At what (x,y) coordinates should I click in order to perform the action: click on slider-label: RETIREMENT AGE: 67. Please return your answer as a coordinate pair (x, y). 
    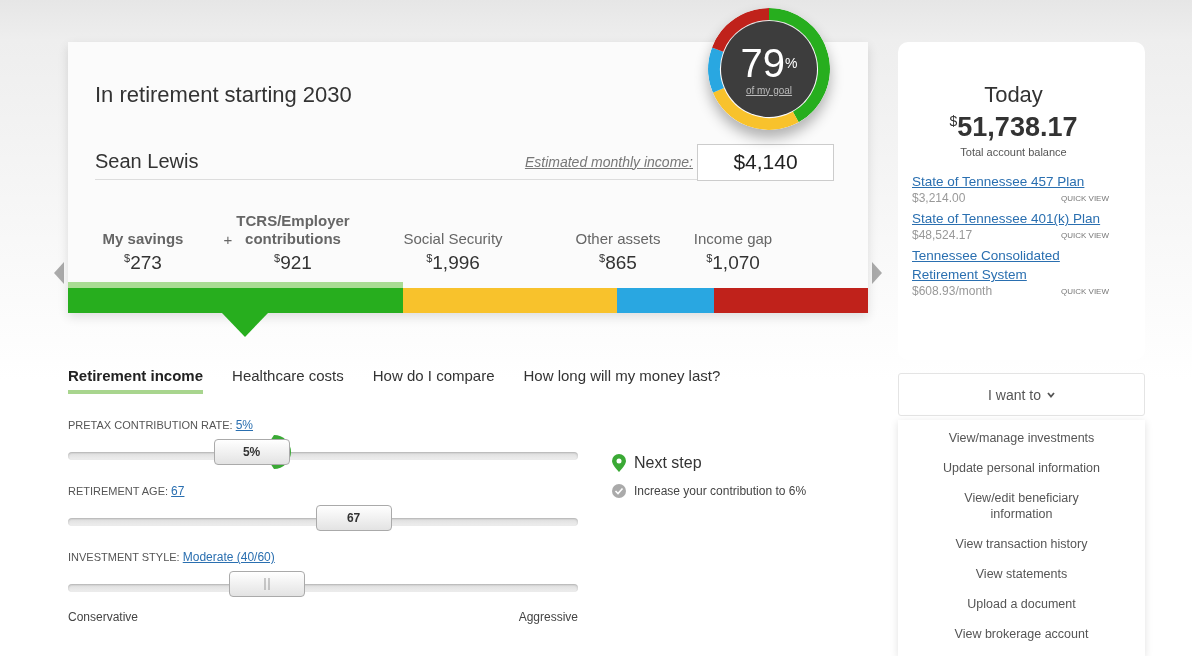
    Looking at the image, I should click on (127, 491).